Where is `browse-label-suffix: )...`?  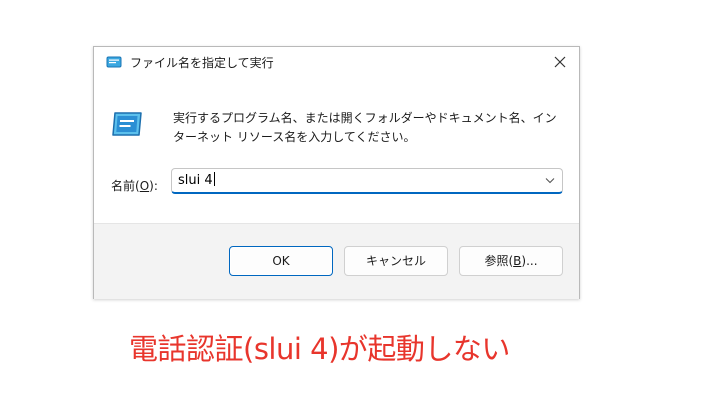 browse-label-suffix: )... is located at coordinates (529, 261).